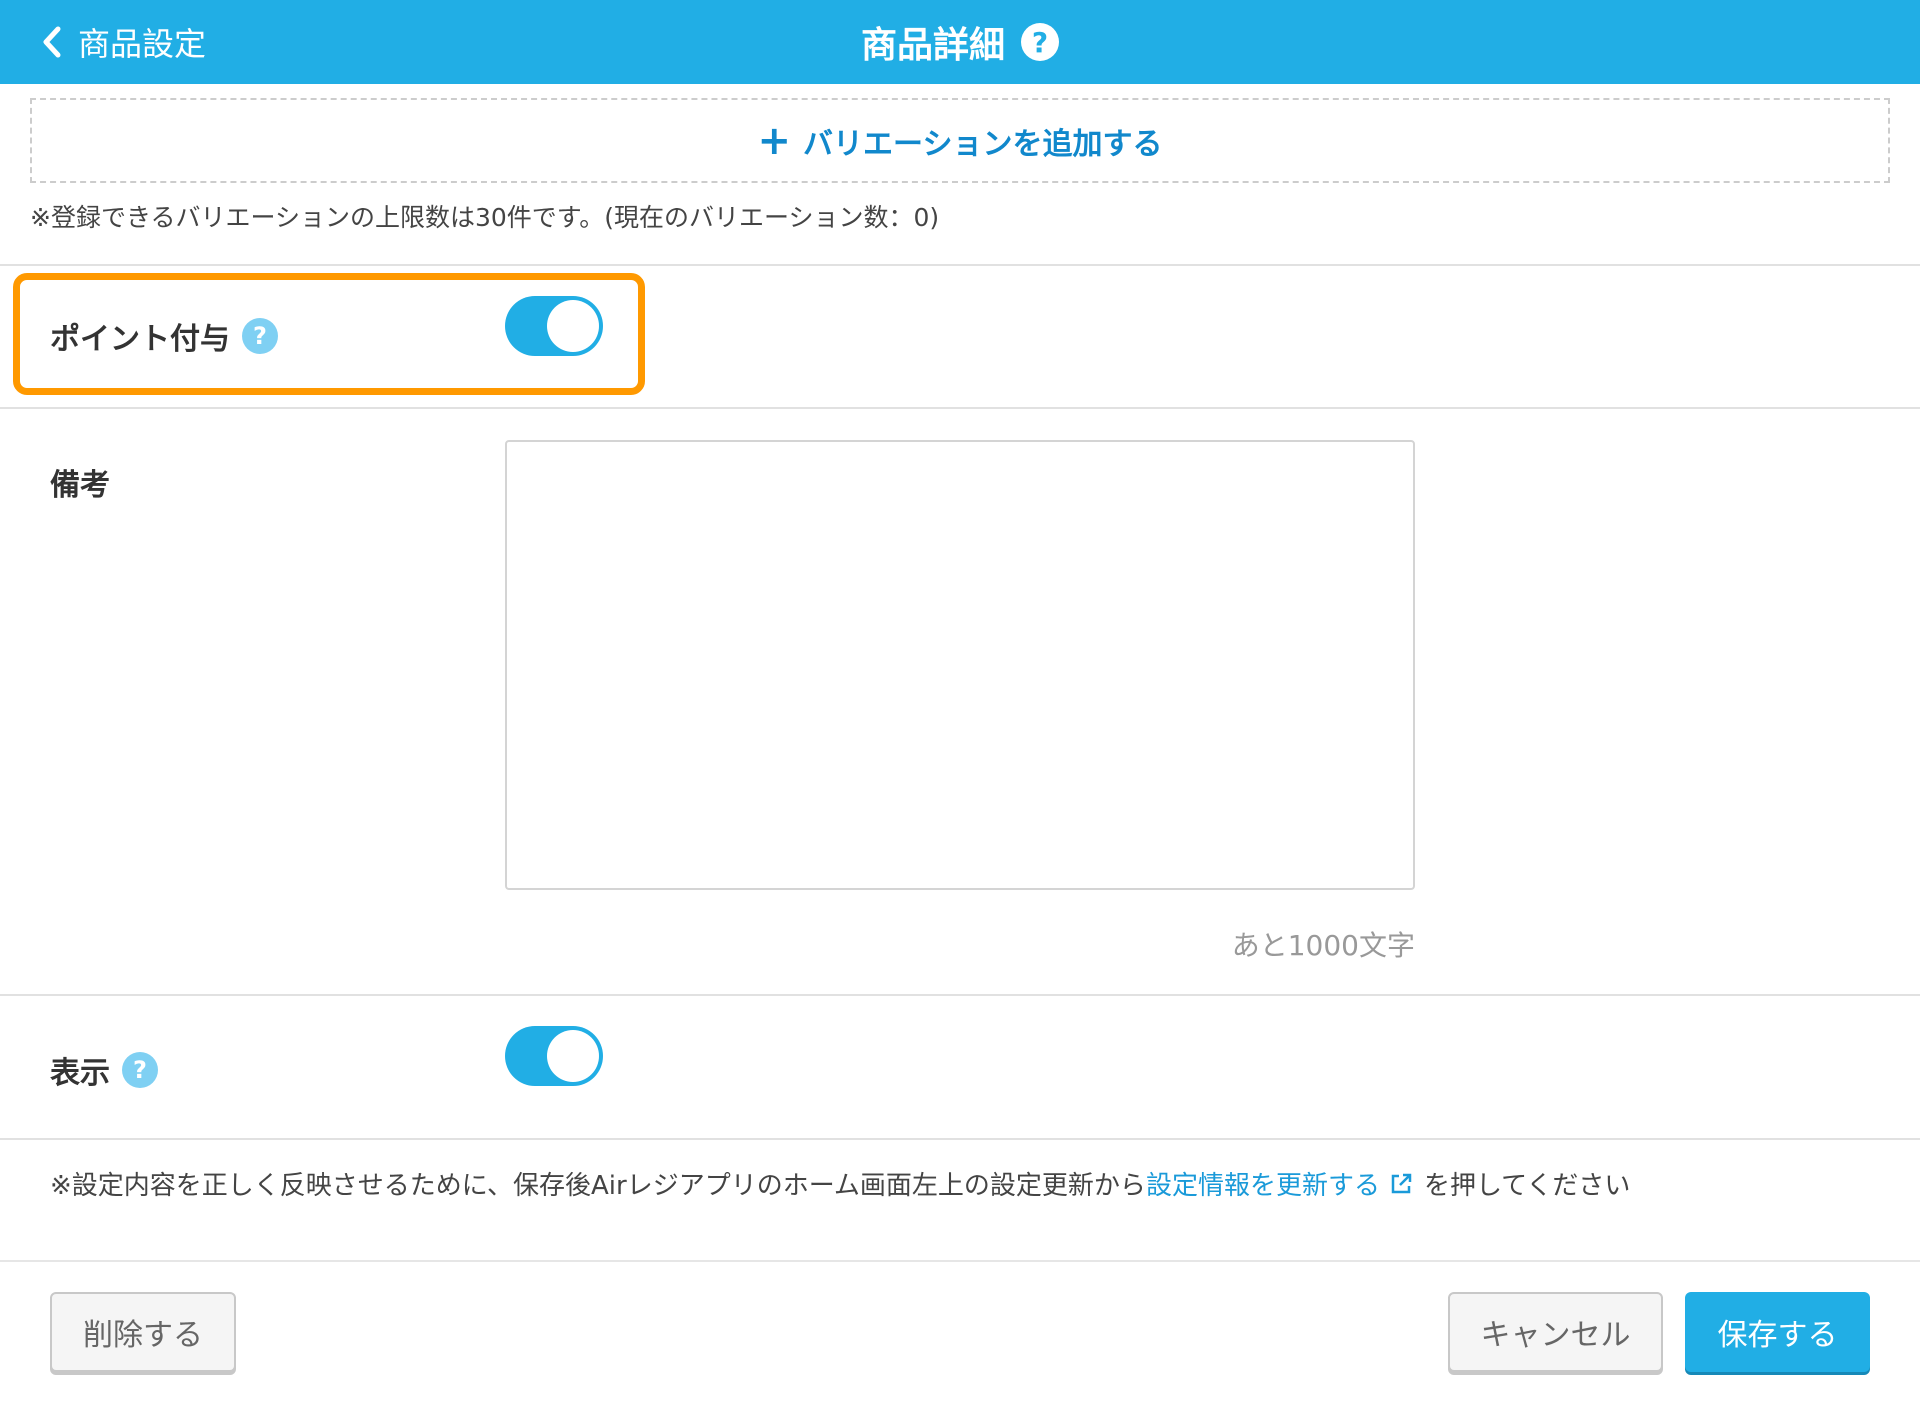 This screenshot has height=1402, width=1920. I want to click on update-settings-link-label: 設定情報を更新する, so click(1262, 1186).